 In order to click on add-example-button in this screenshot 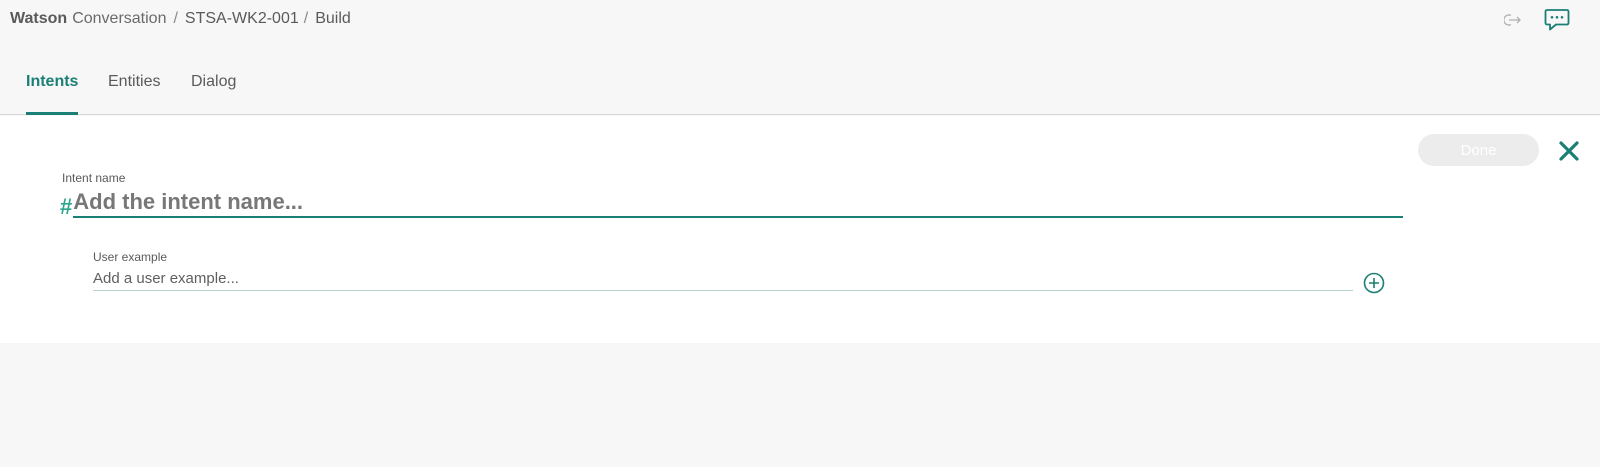, I will do `click(1374, 283)`.